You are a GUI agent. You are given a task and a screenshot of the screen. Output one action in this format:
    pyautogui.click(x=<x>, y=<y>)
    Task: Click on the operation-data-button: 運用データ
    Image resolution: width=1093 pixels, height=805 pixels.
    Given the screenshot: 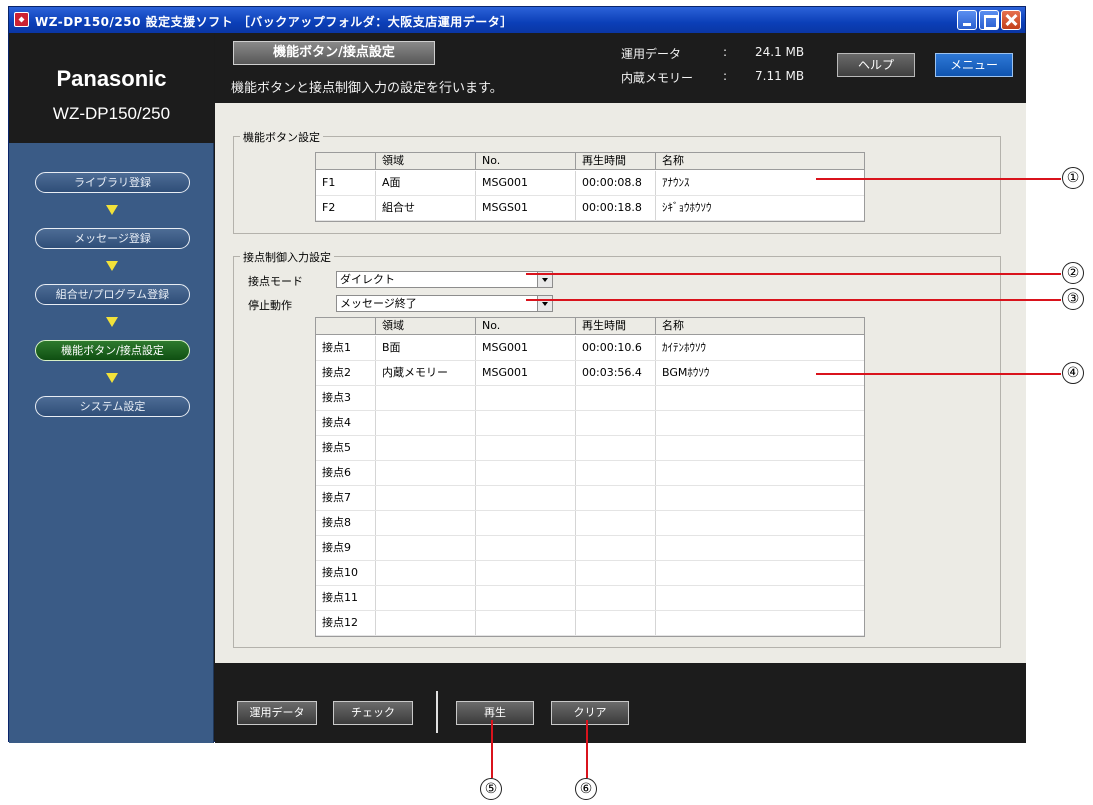 What is the action you would take?
    pyautogui.click(x=277, y=713)
    